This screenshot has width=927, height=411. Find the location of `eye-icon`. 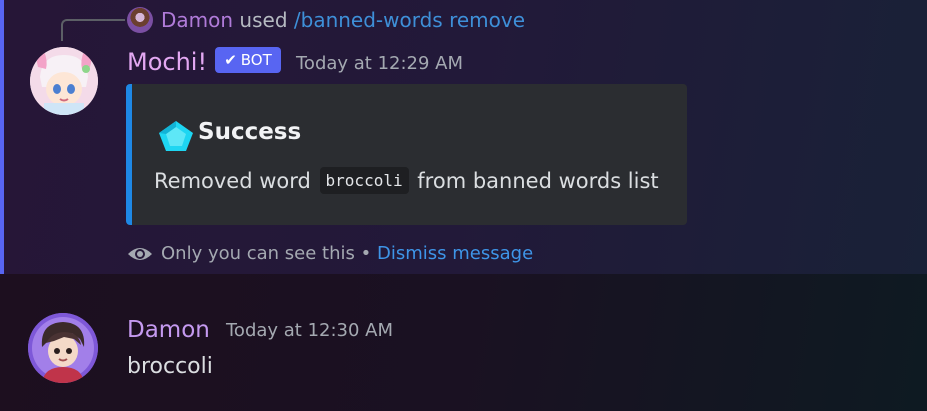

eye-icon is located at coordinates (140, 254).